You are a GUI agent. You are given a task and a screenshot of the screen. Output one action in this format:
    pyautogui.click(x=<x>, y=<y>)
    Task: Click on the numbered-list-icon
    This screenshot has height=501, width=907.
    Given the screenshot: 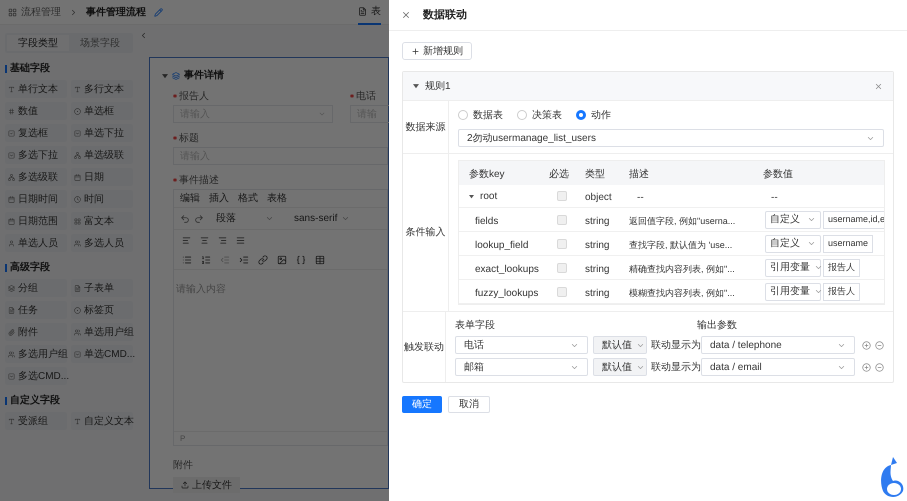 What is the action you would take?
    pyautogui.click(x=206, y=259)
    